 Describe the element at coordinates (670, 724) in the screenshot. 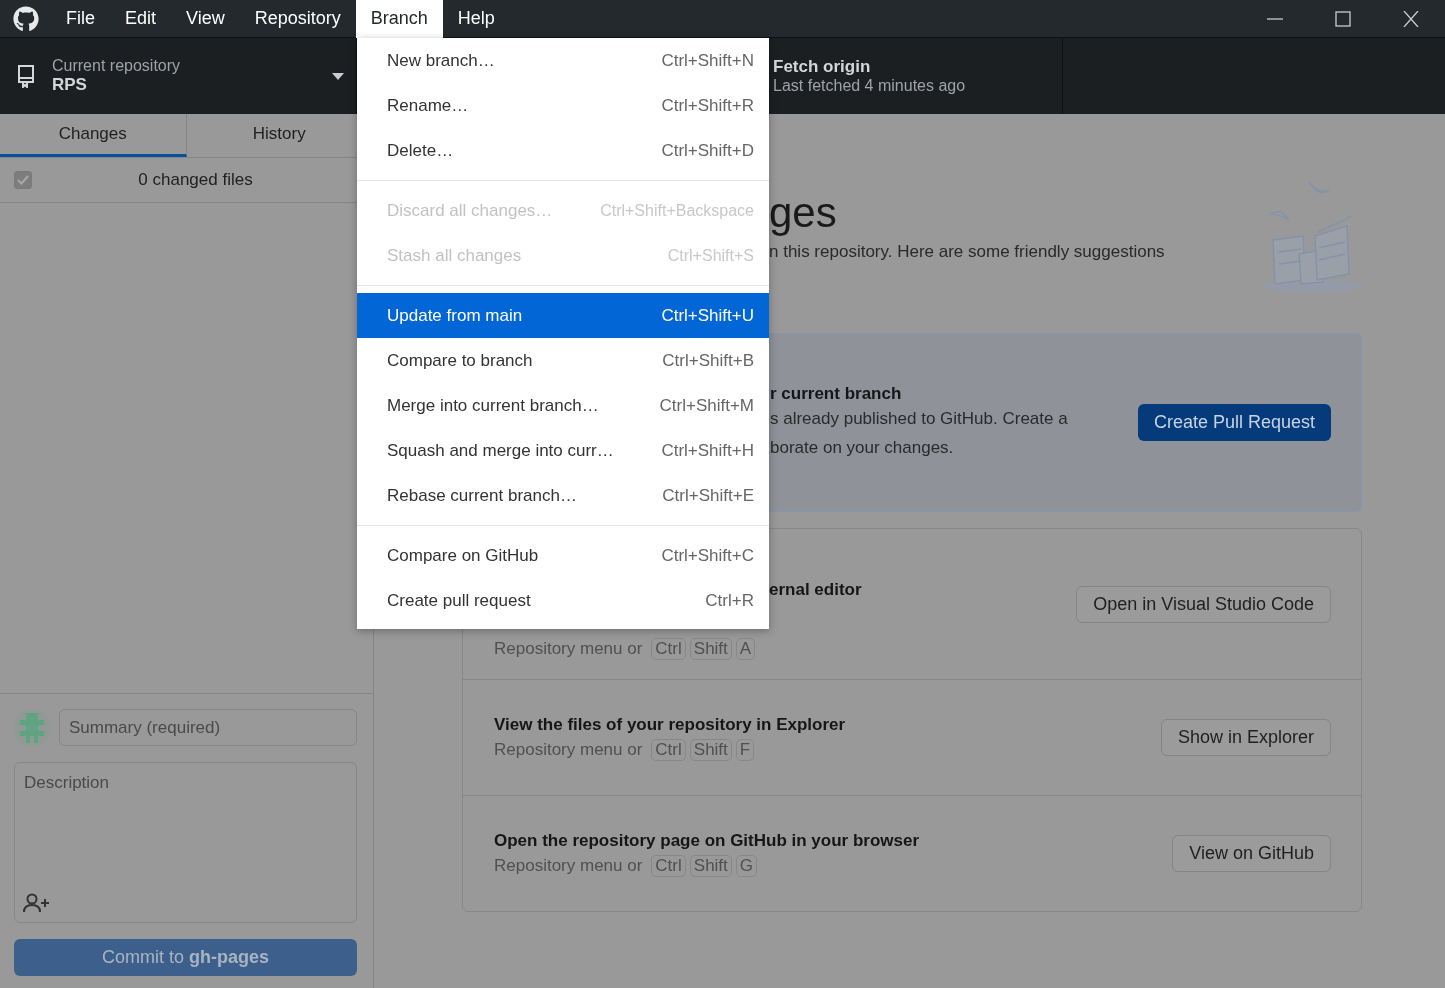

I see `suggestion-title: View the files of your repository in Explorer` at that location.